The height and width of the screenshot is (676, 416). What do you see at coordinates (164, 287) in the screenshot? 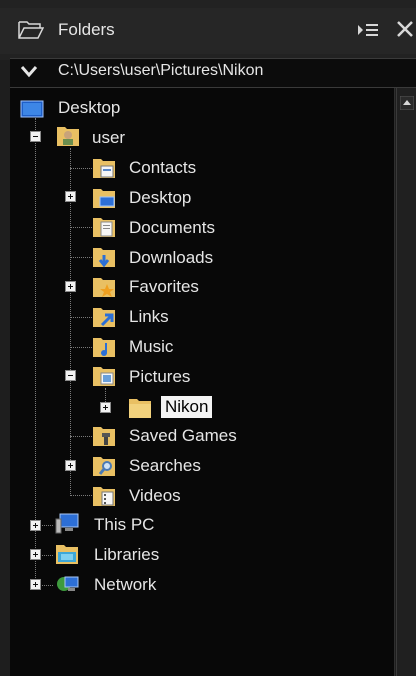
I see `tree-item-favorites: Favorites` at bounding box center [164, 287].